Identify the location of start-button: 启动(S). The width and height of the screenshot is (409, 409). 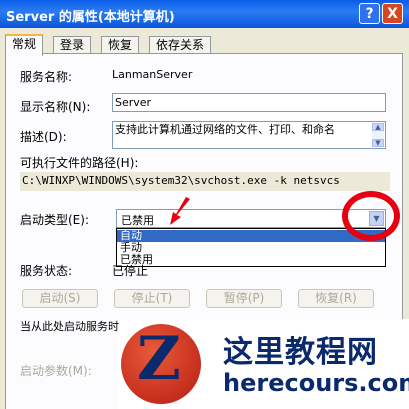
(60, 298).